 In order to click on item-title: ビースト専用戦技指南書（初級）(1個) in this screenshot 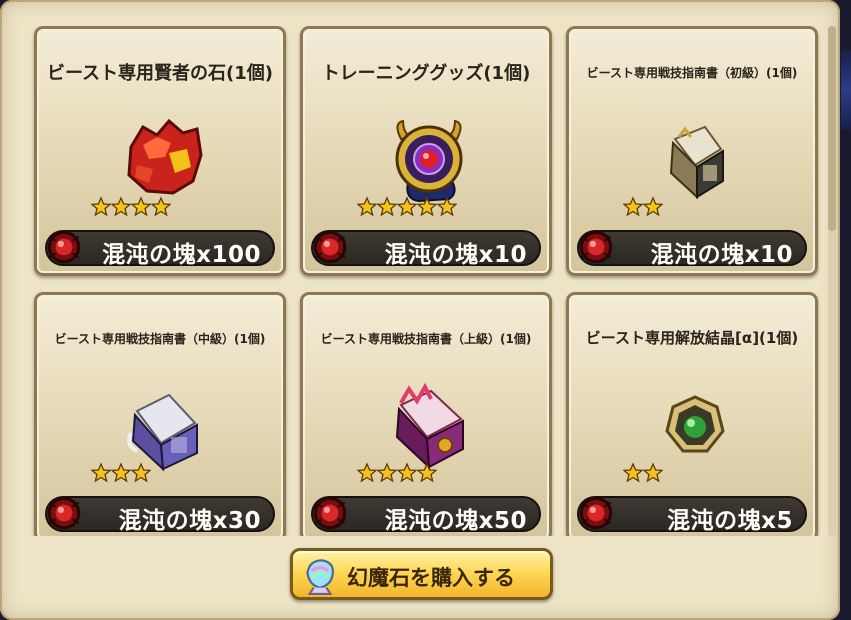, I will do `click(692, 73)`.